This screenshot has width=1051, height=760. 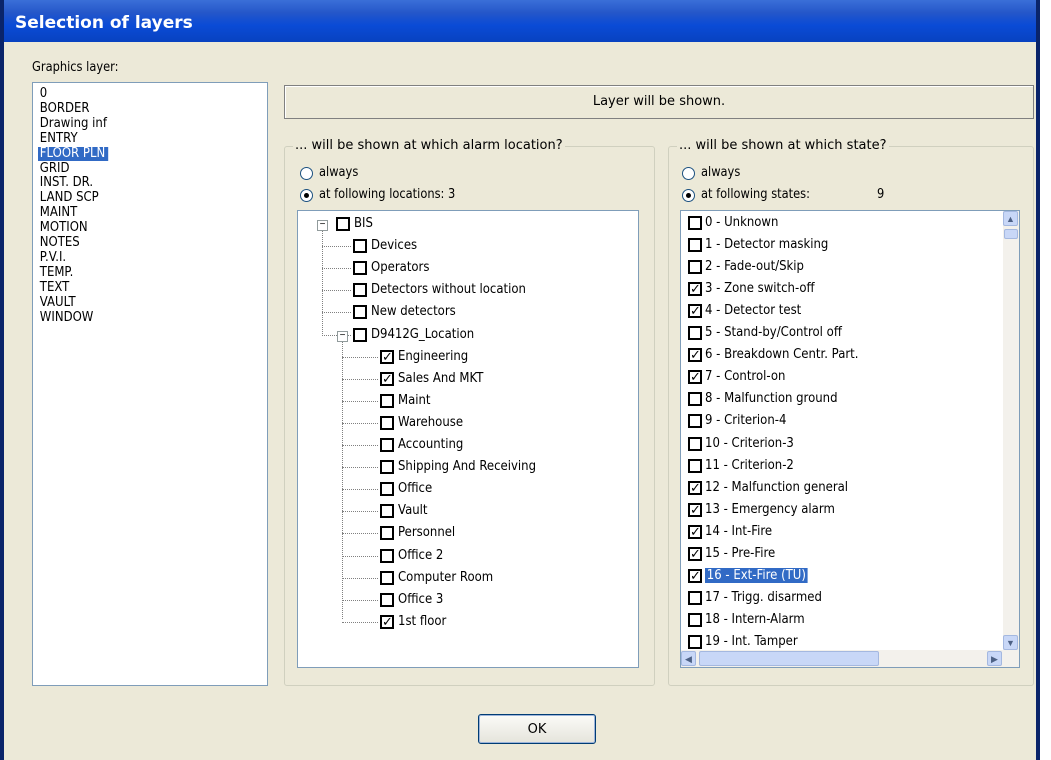 I want to click on tree-item-label: BIS, so click(x=363, y=223).